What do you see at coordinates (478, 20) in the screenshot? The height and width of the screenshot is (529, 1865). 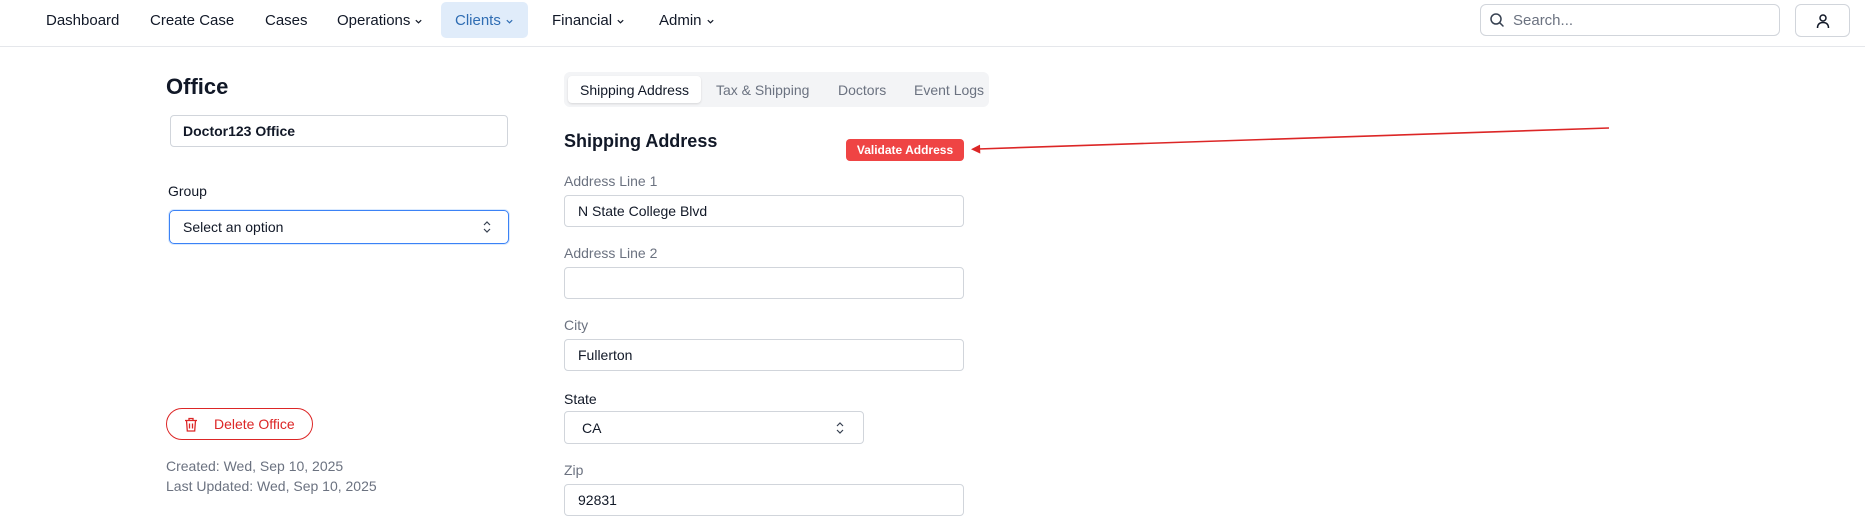 I see `nav-clients-label: Clients` at bounding box center [478, 20].